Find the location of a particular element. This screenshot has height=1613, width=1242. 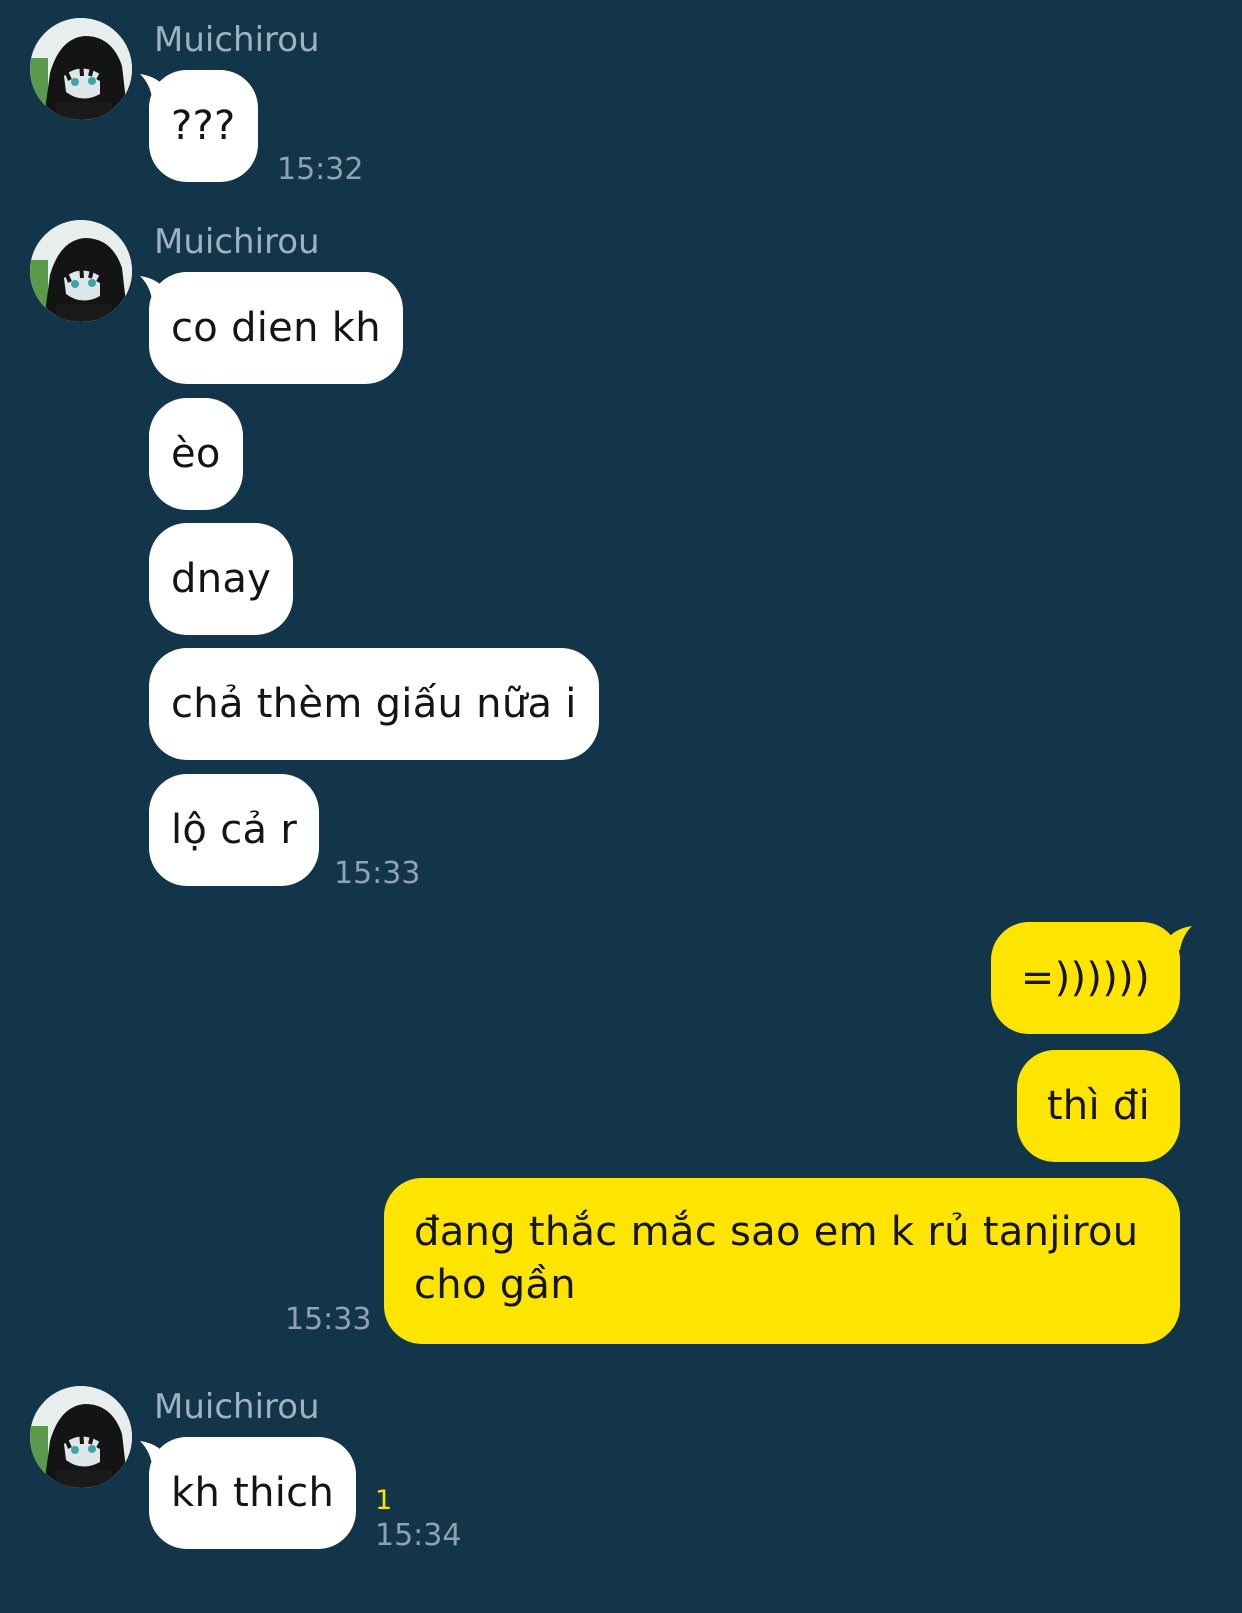

message-bubble-incoming: ??? is located at coordinates (203, 126).